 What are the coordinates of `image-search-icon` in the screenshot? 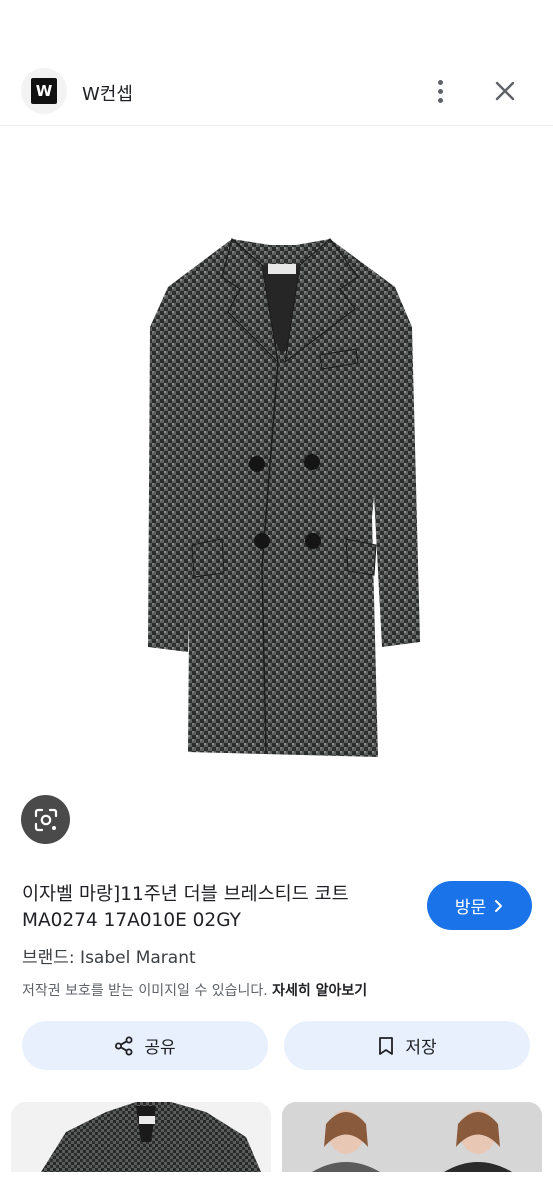 It's located at (45, 819).